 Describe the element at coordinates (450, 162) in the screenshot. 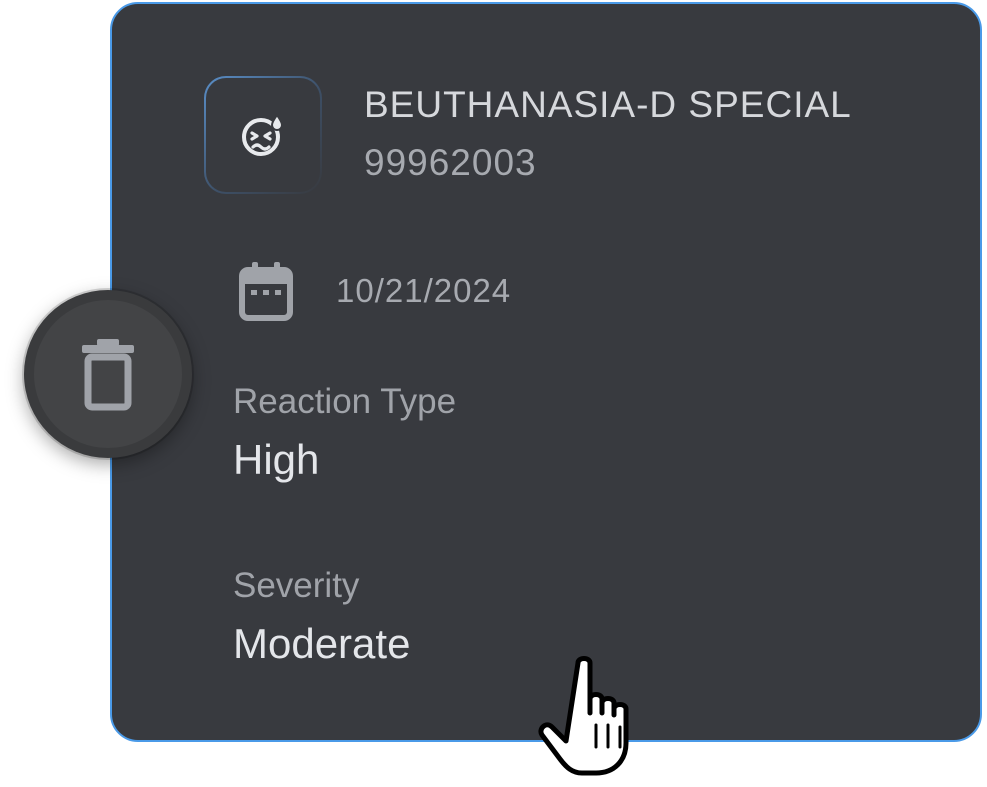

I see `drug-code: 99962003` at that location.